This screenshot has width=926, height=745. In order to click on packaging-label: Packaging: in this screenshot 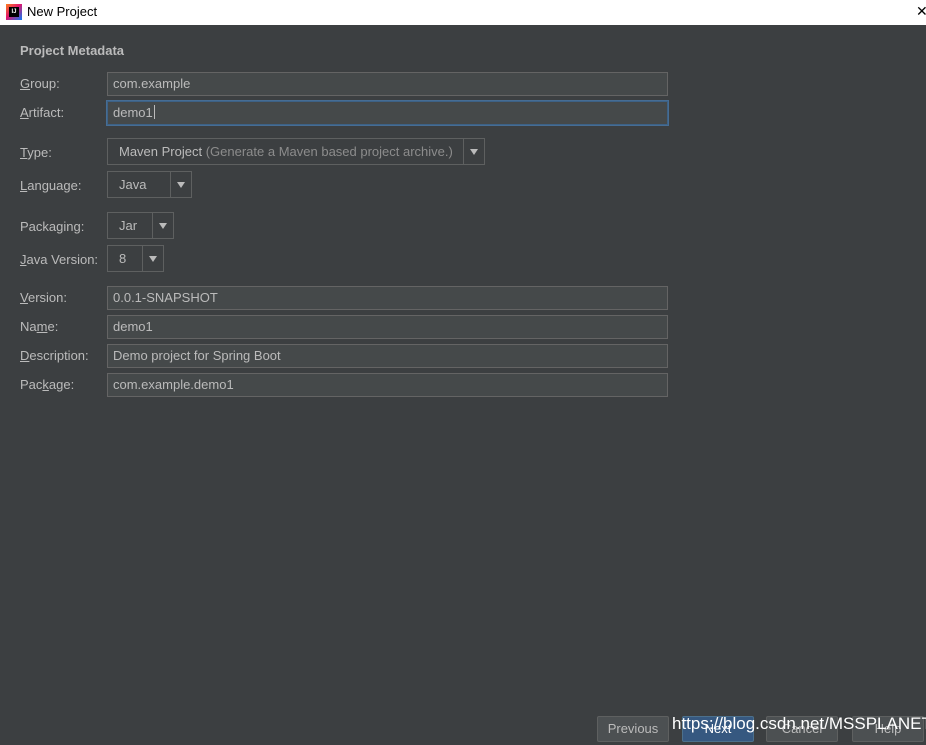, I will do `click(52, 226)`.